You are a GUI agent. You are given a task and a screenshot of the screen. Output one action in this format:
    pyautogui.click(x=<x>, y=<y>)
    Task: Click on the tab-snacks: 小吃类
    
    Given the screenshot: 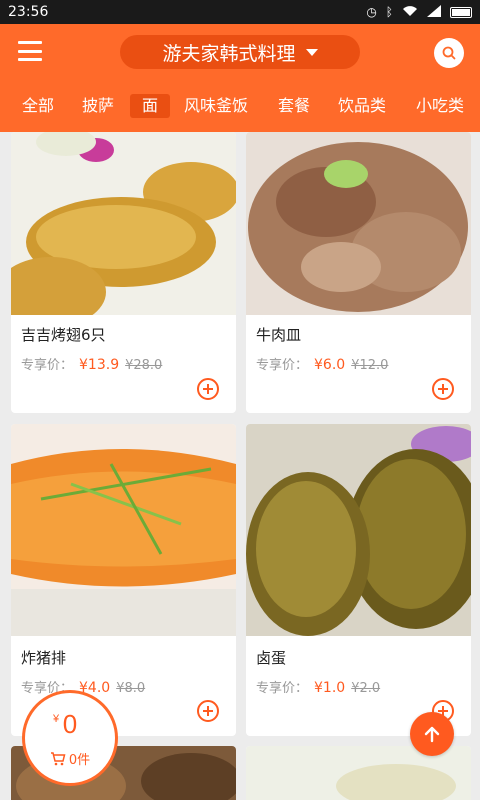 What is the action you would take?
    pyautogui.click(x=440, y=106)
    